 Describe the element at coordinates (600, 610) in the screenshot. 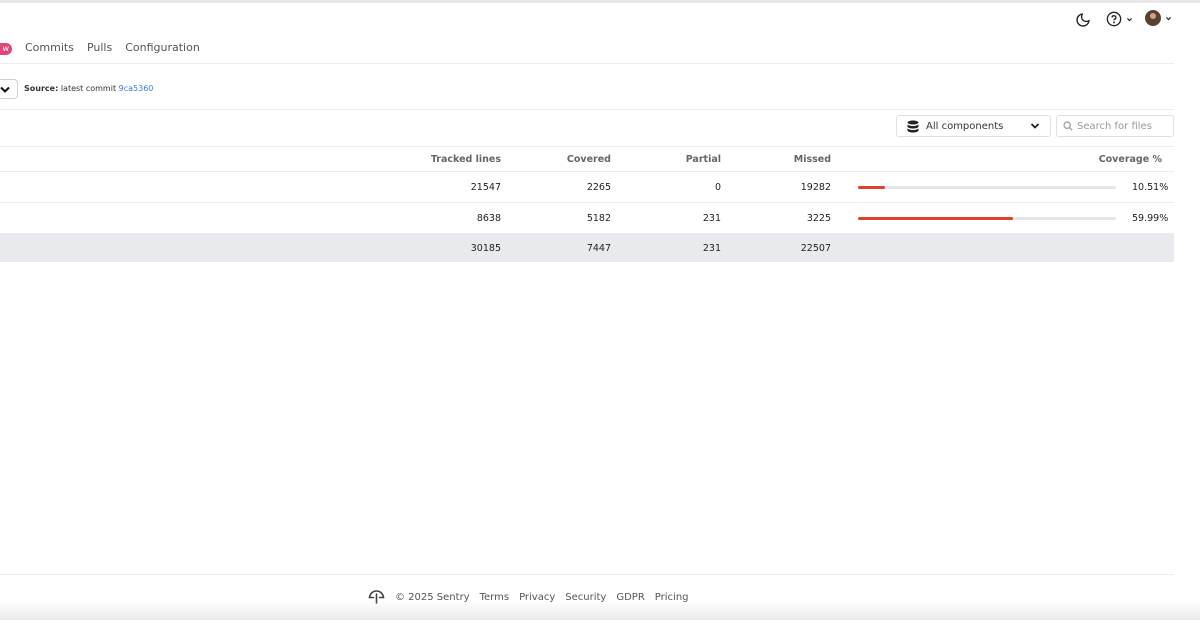

I see `bottom-shadow` at that location.